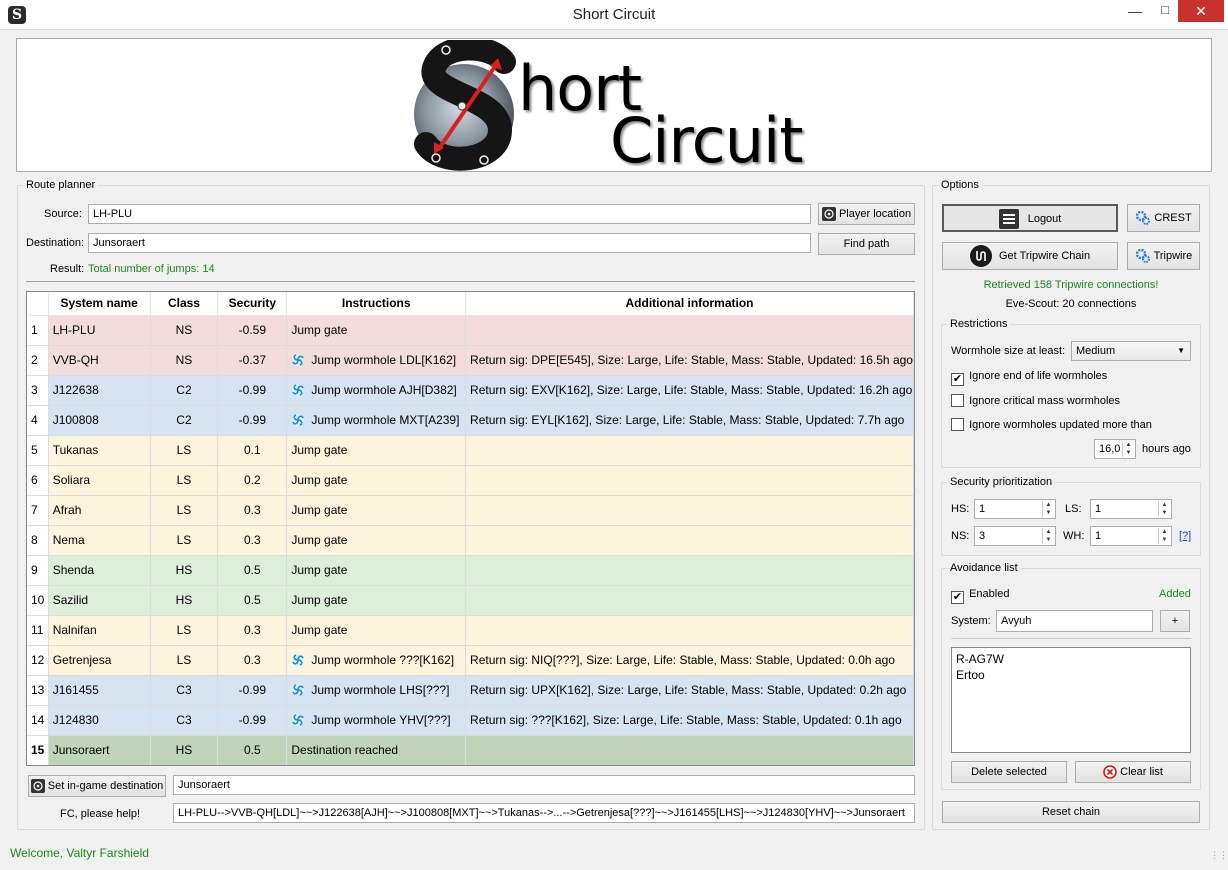  Describe the element at coordinates (1051, 424) in the screenshot. I see `ignore-updated-row: Ignore wormholes updated more than` at that location.